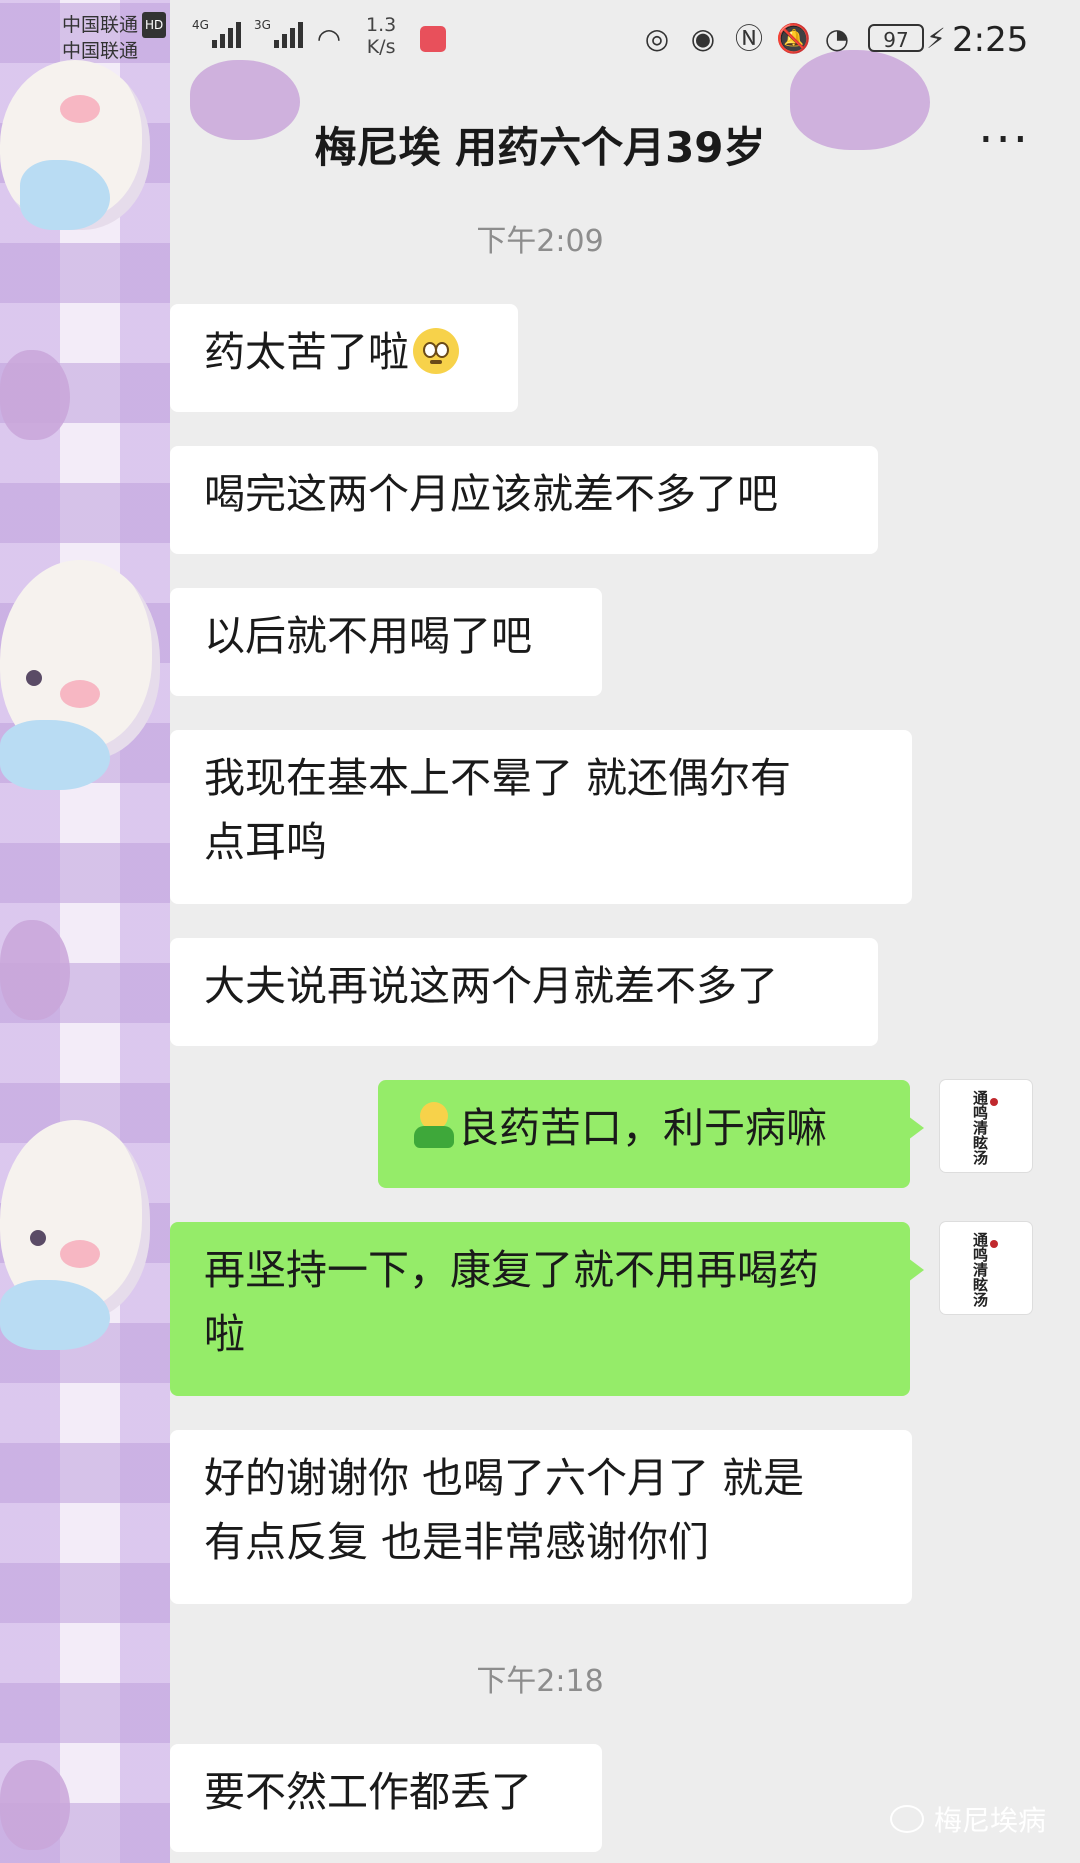 The height and width of the screenshot is (1863, 1080). I want to click on charging-icon: ⚡, so click(936, 38).